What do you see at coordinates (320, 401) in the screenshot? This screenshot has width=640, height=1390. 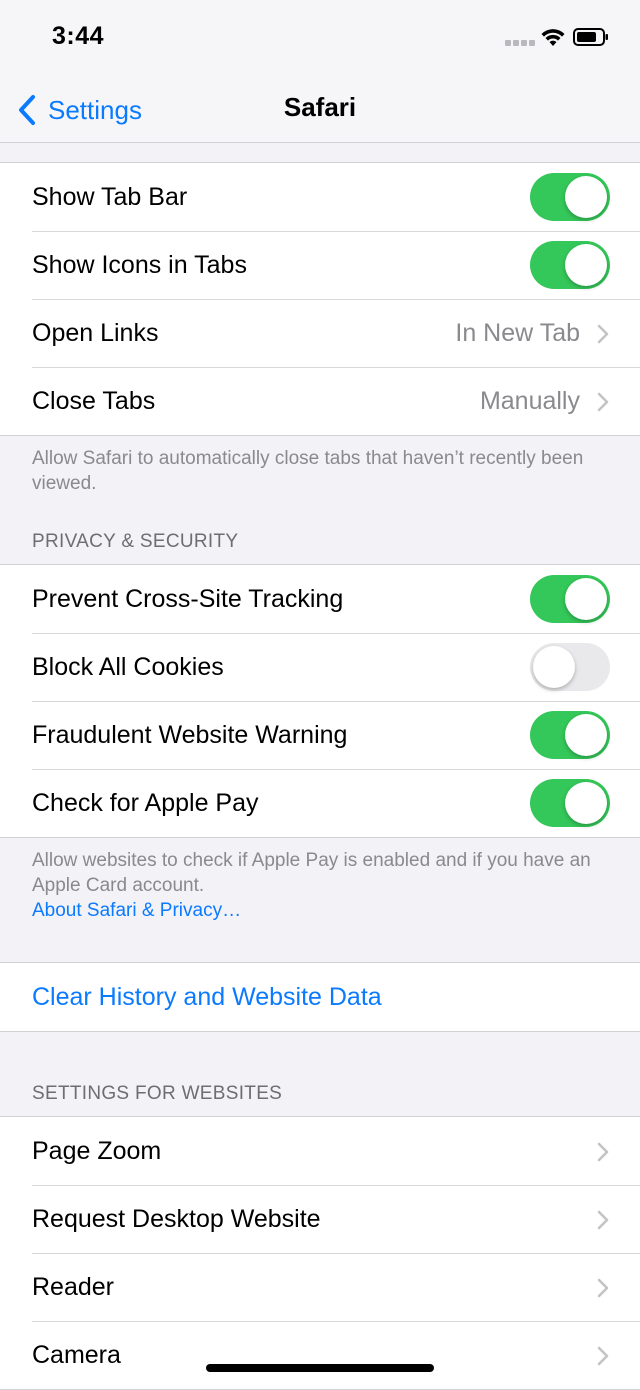 I see `close-tabs-row: Close Tabs Manually` at bounding box center [320, 401].